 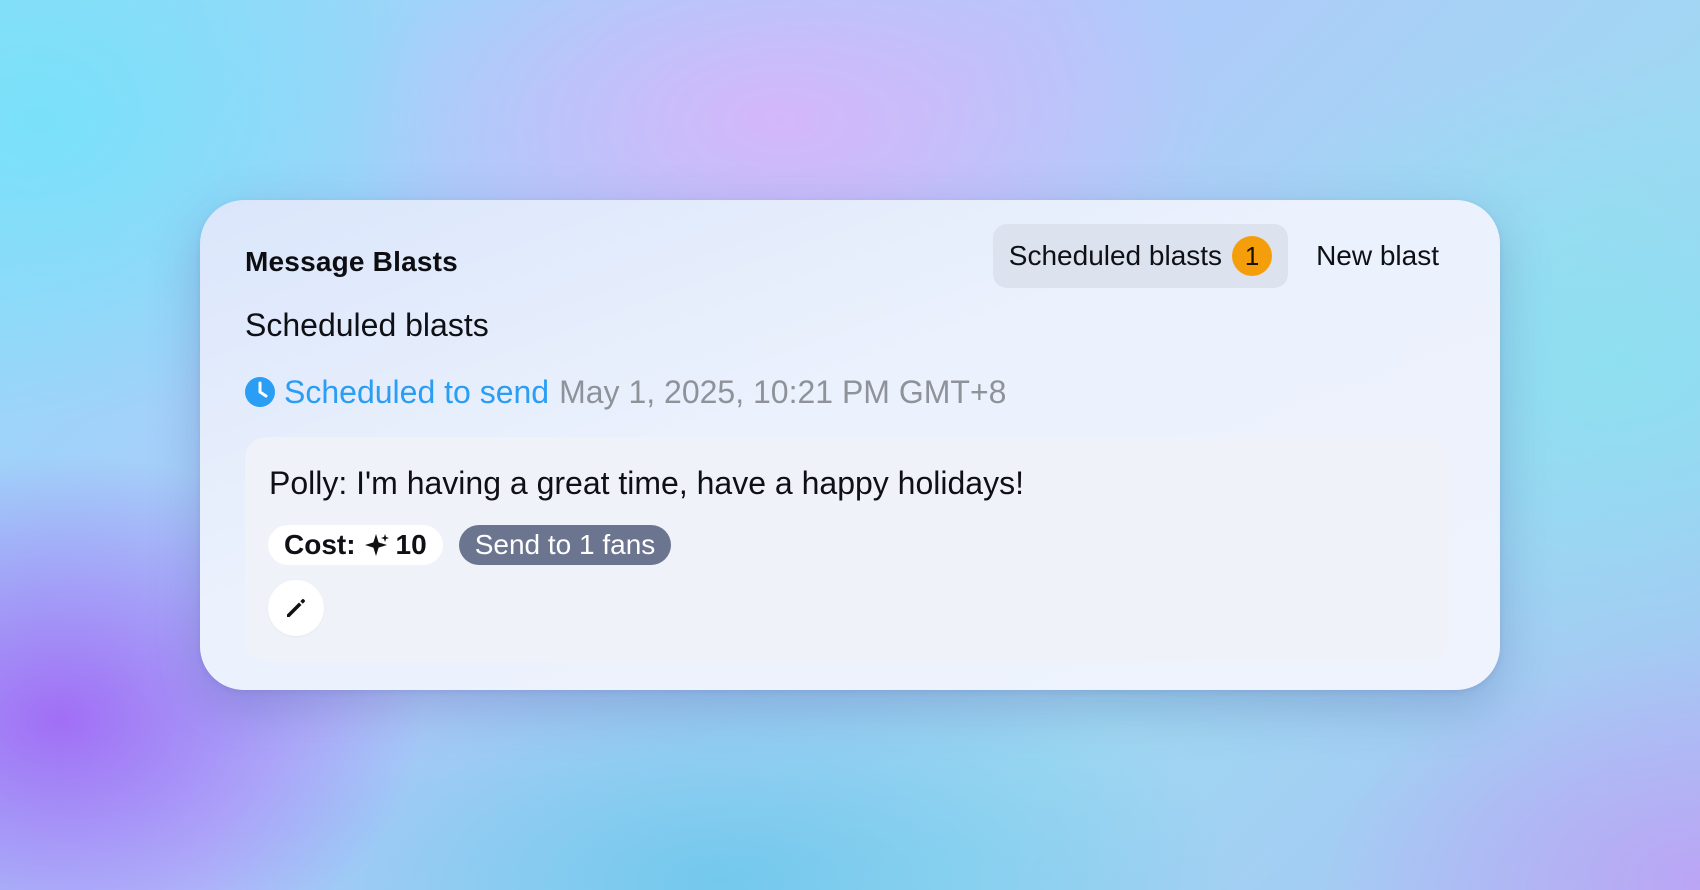 I want to click on blast-meta-chips: Cost: 10 Send to 1 fans, so click(x=470, y=545).